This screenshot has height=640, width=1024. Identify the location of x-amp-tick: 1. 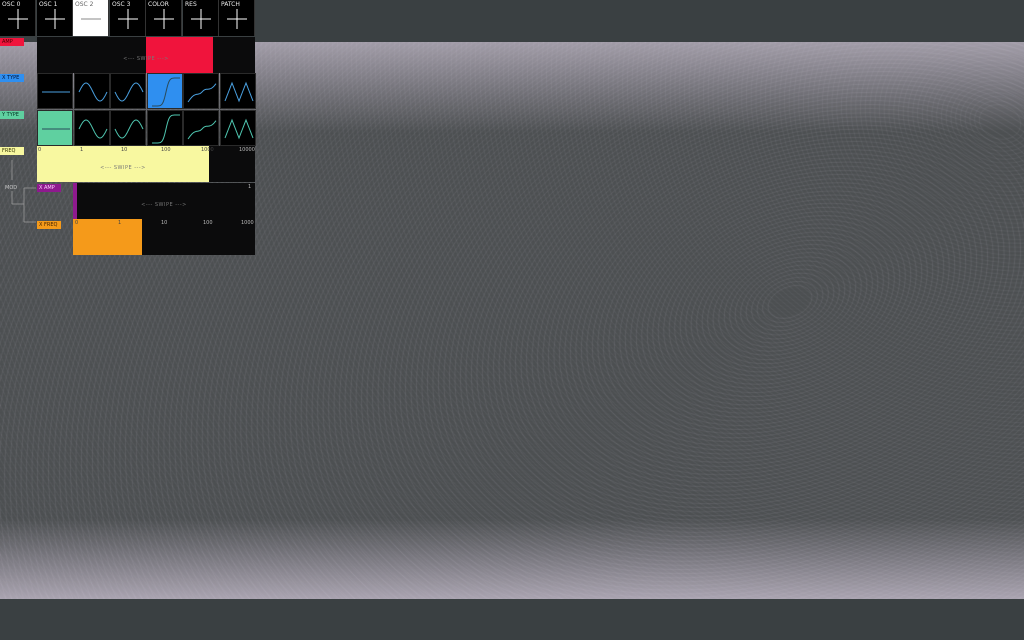
(250, 187).